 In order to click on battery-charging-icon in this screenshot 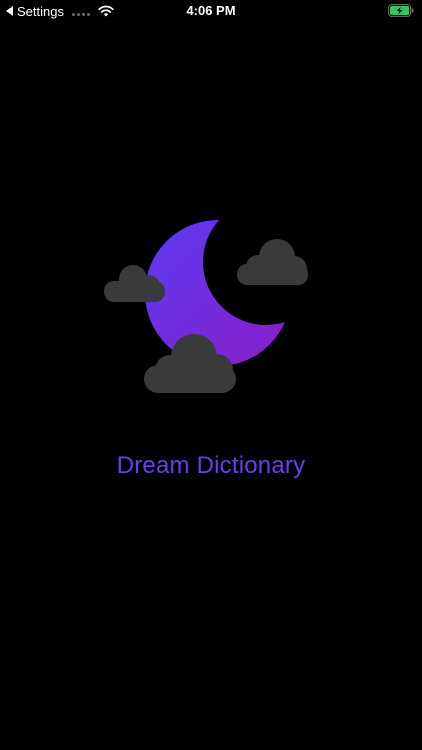, I will do `click(401, 10)`.